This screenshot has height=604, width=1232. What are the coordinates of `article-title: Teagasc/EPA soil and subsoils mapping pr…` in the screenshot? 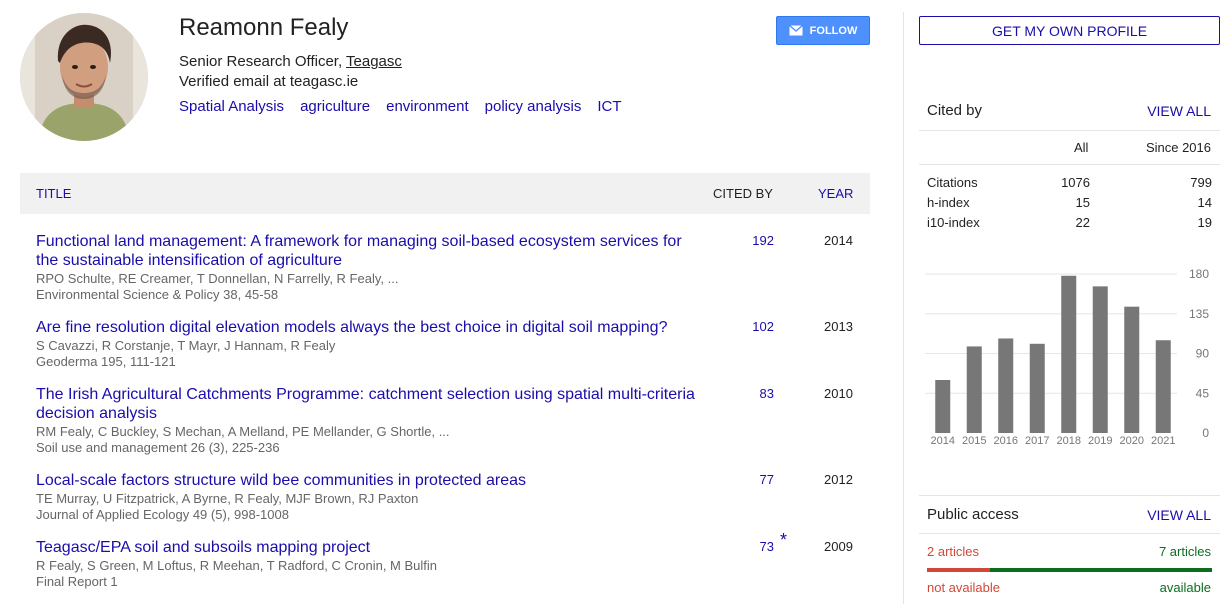 It's located at (371, 547).